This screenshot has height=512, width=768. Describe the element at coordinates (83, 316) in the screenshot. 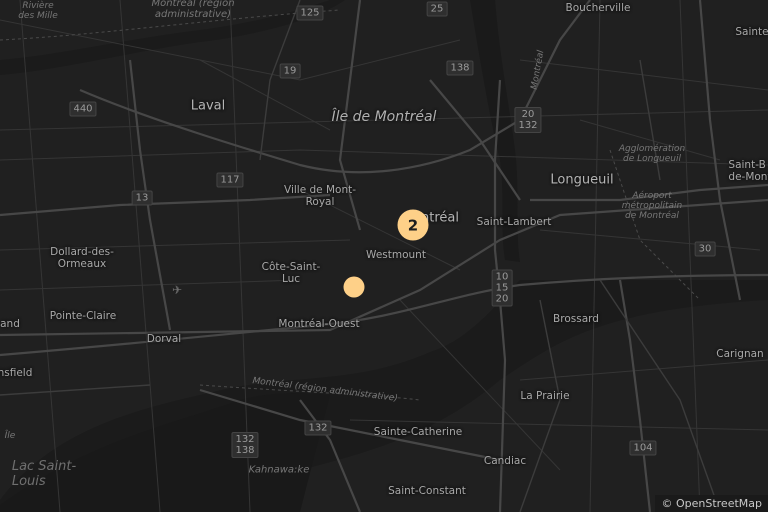

I see `pointe-claire-label: Pointe-Claire` at that location.